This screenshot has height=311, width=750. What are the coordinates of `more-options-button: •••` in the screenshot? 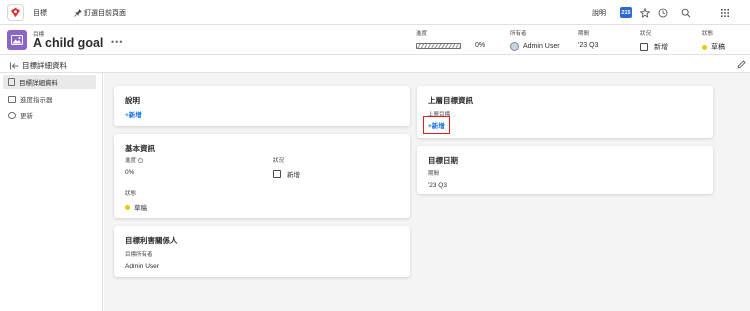 It's located at (117, 42).